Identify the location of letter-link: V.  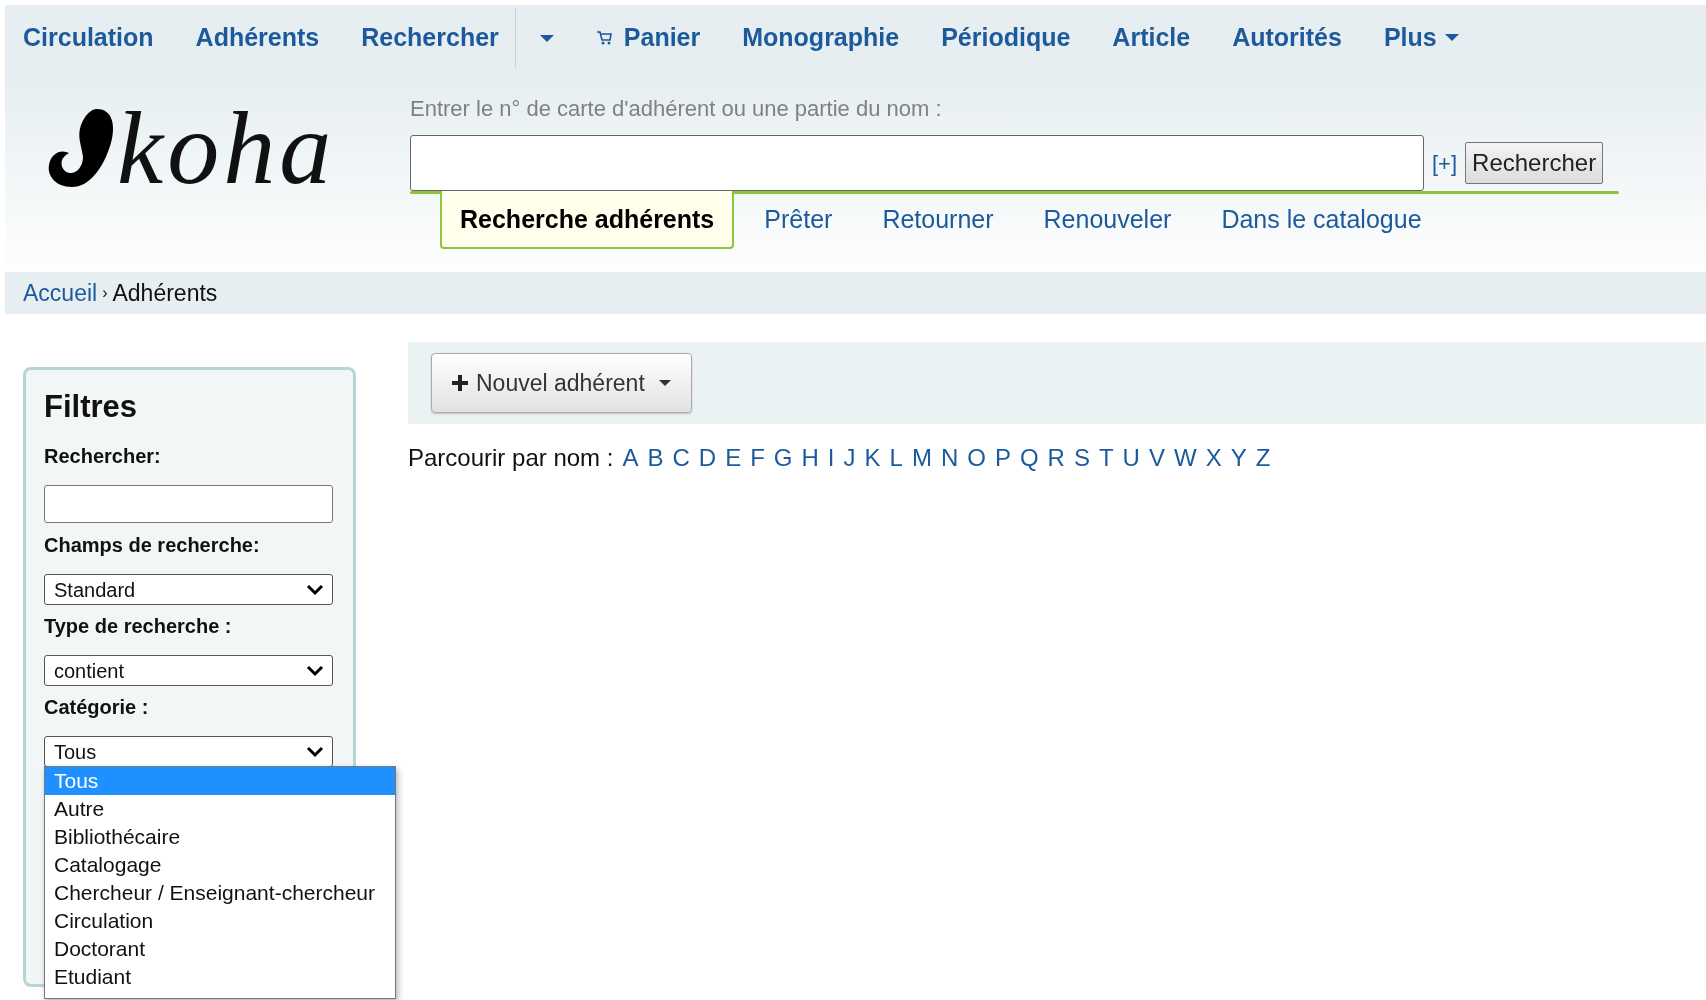
(1156, 458).